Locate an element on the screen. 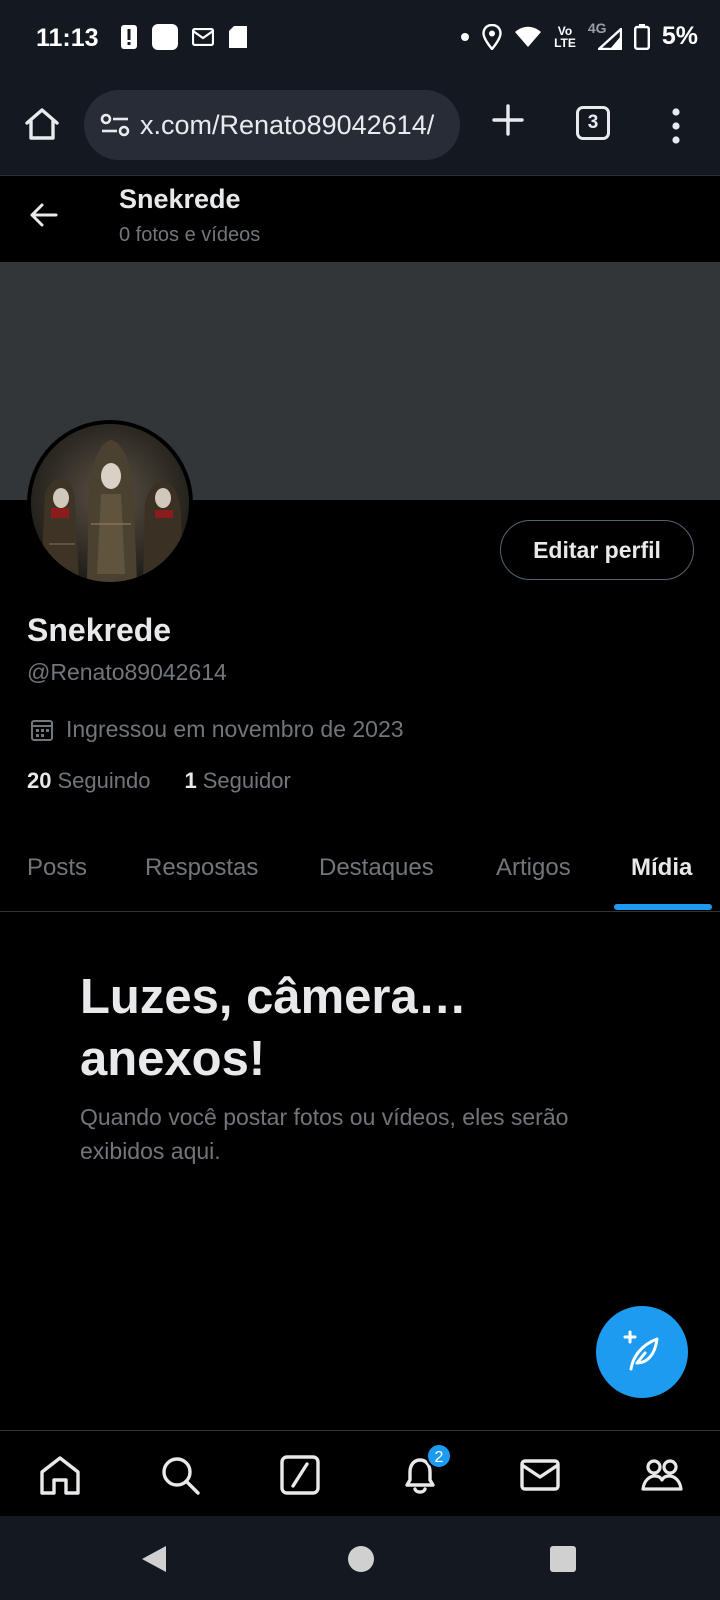  edit-profile-button: Editar perfil is located at coordinates (597, 550).